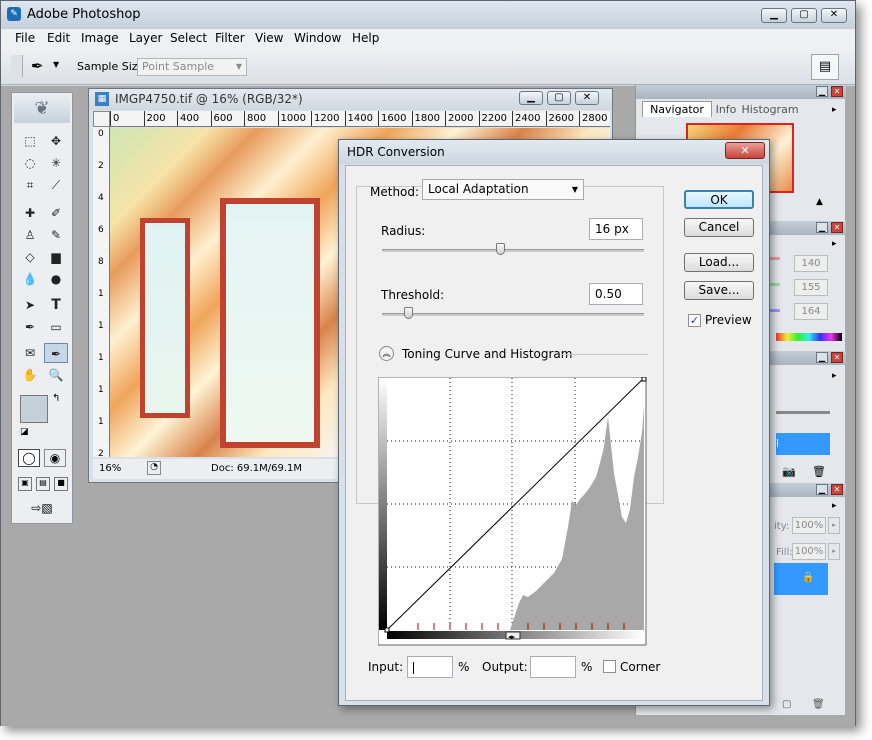 The height and width of the screenshot is (740, 872). What do you see at coordinates (503, 189) in the screenshot?
I see `method-select: Local Adaptation ▼` at bounding box center [503, 189].